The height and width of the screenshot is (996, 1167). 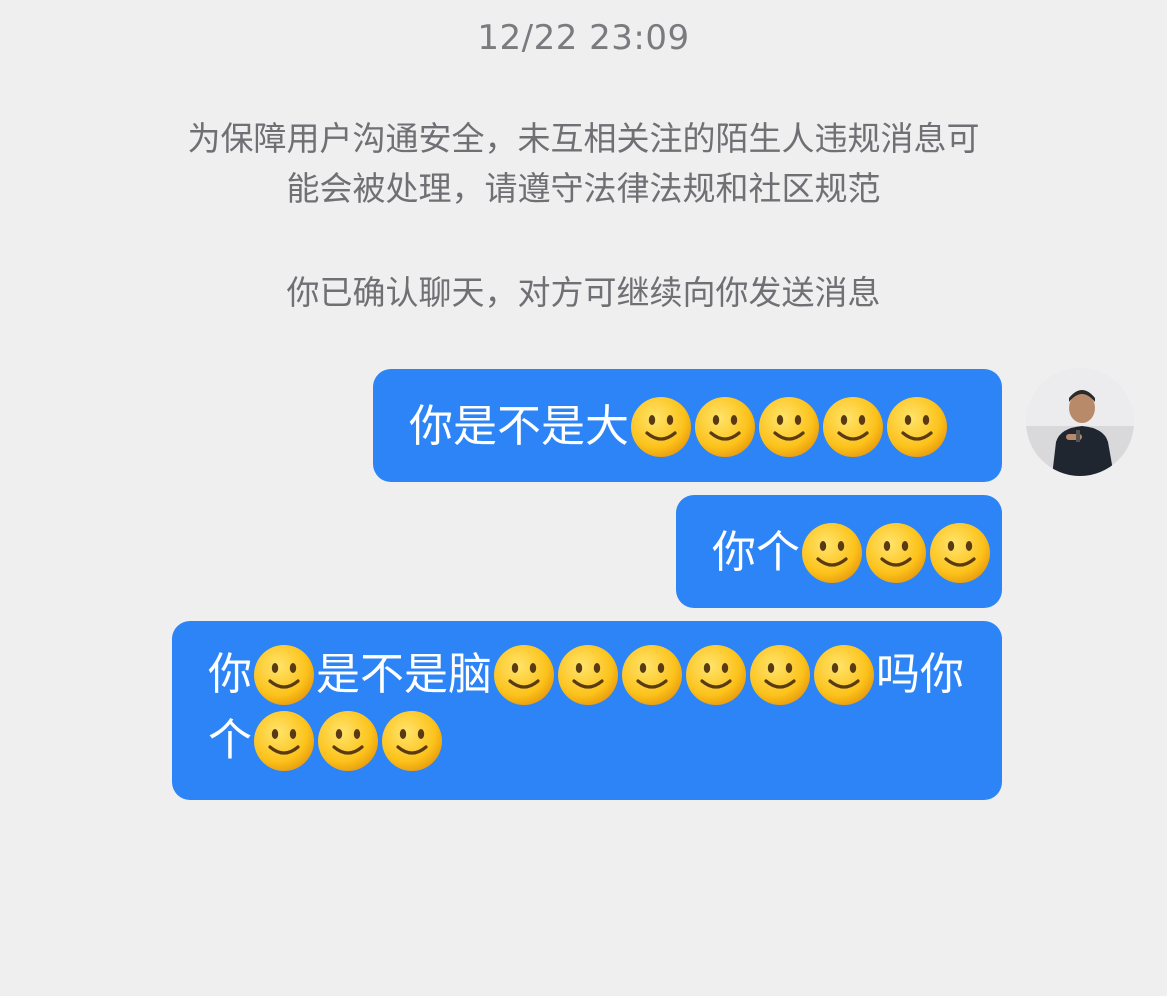 I want to click on message-1-text: 你是不是大, so click(x=519, y=426).